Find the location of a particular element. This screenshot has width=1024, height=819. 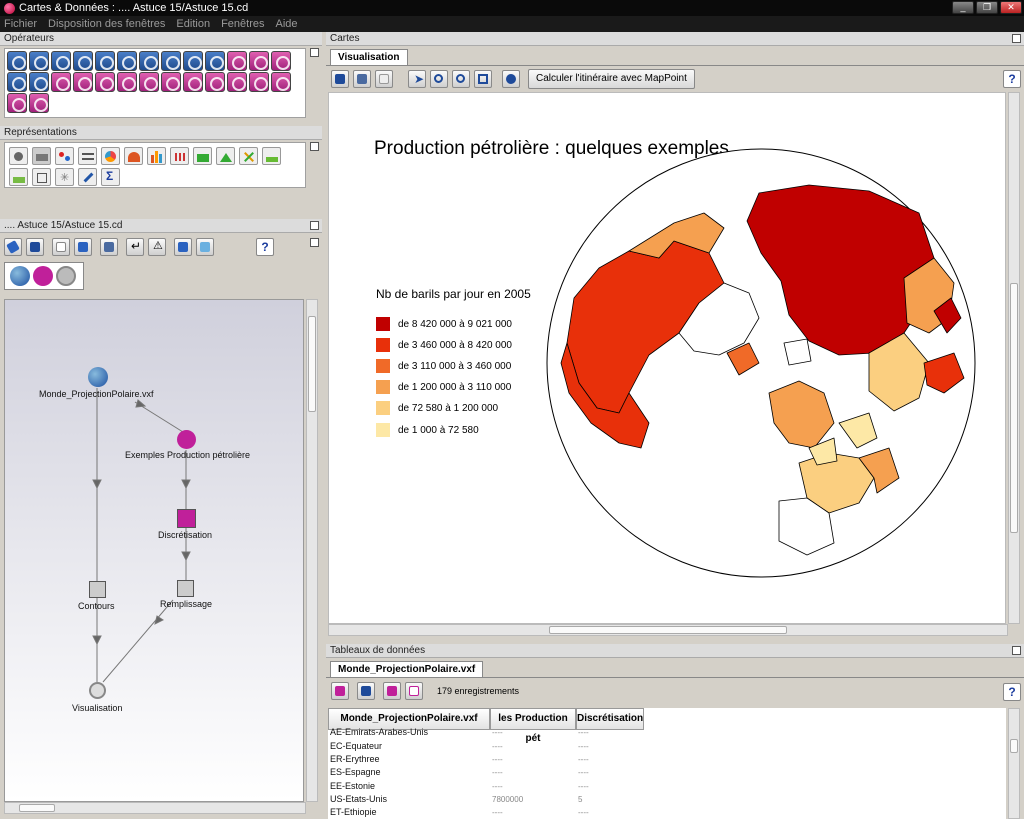

rep-pen-icon is located at coordinates (87, 177).